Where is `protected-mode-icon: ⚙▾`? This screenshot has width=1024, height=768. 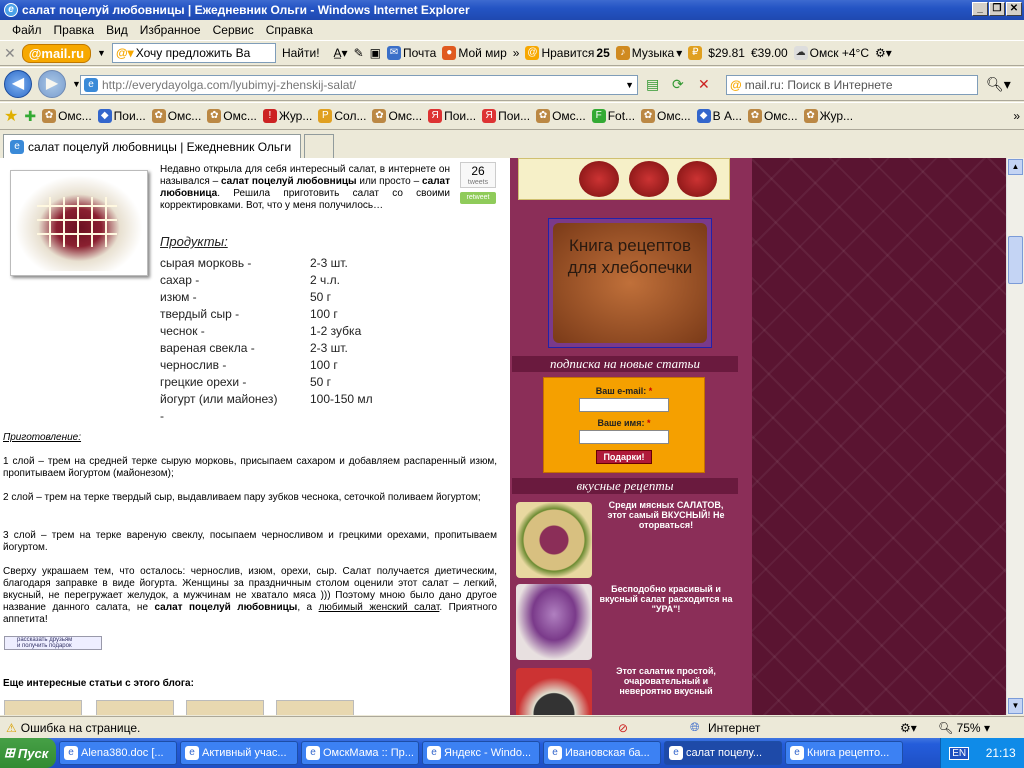 protected-mode-icon: ⚙▾ is located at coordinates (908, 728).